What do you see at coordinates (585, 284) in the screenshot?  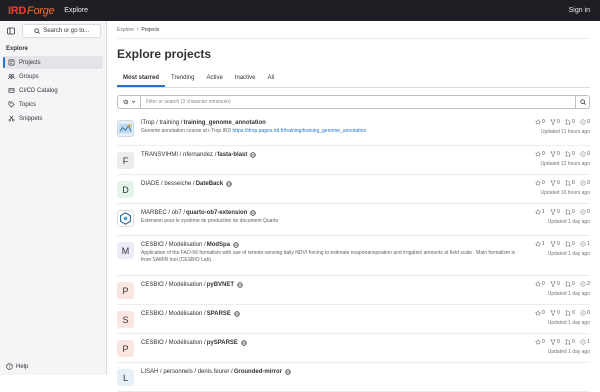 I see `issue-count: 2` at bounding box center [585, 284].